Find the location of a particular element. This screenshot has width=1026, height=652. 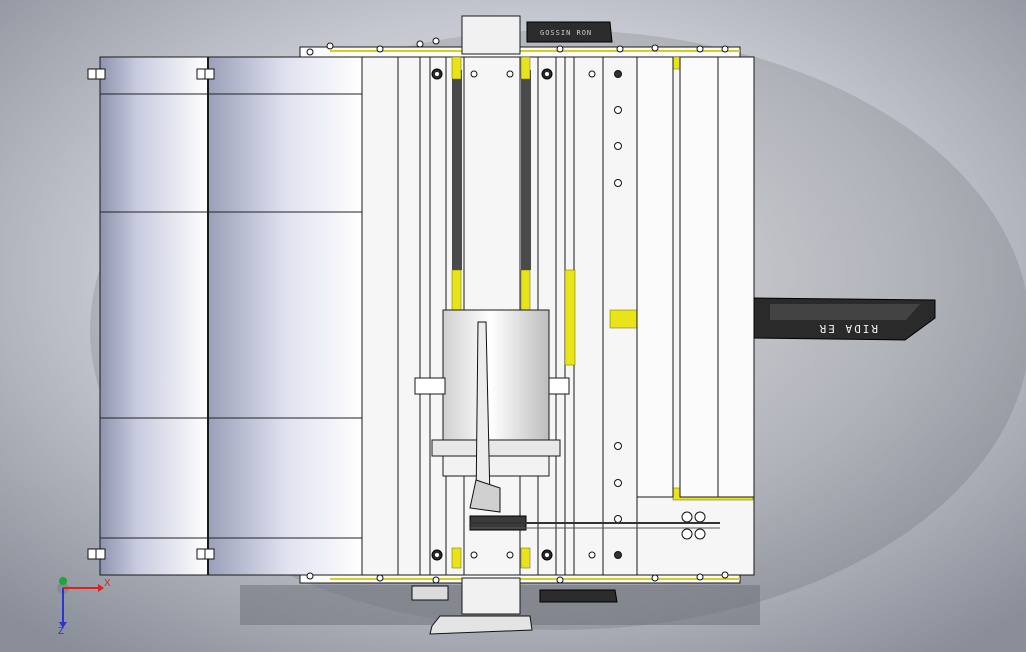

y-axis-dot is located at coordinates (63, 581).